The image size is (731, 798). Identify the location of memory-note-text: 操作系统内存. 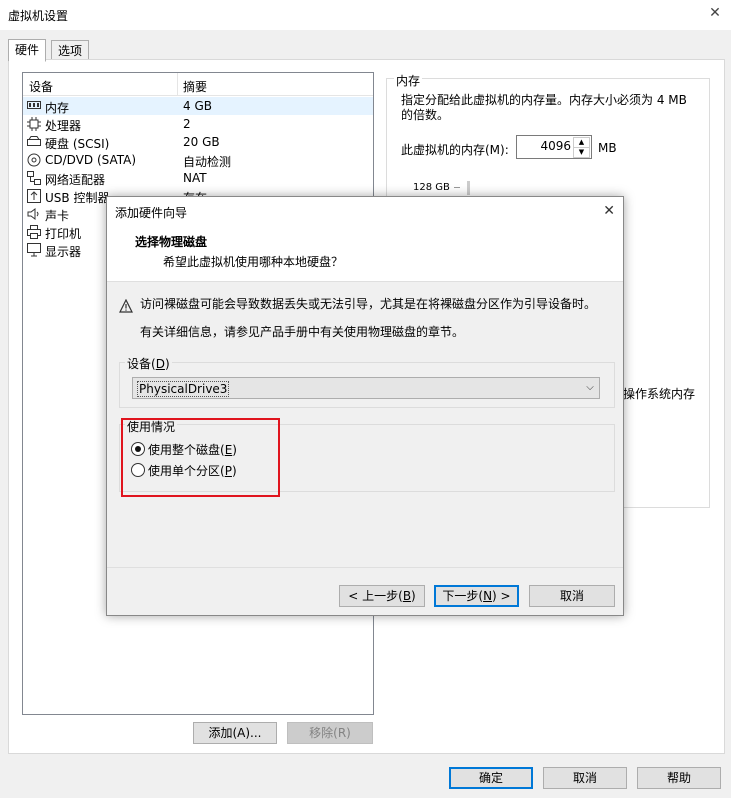
(659, 394).